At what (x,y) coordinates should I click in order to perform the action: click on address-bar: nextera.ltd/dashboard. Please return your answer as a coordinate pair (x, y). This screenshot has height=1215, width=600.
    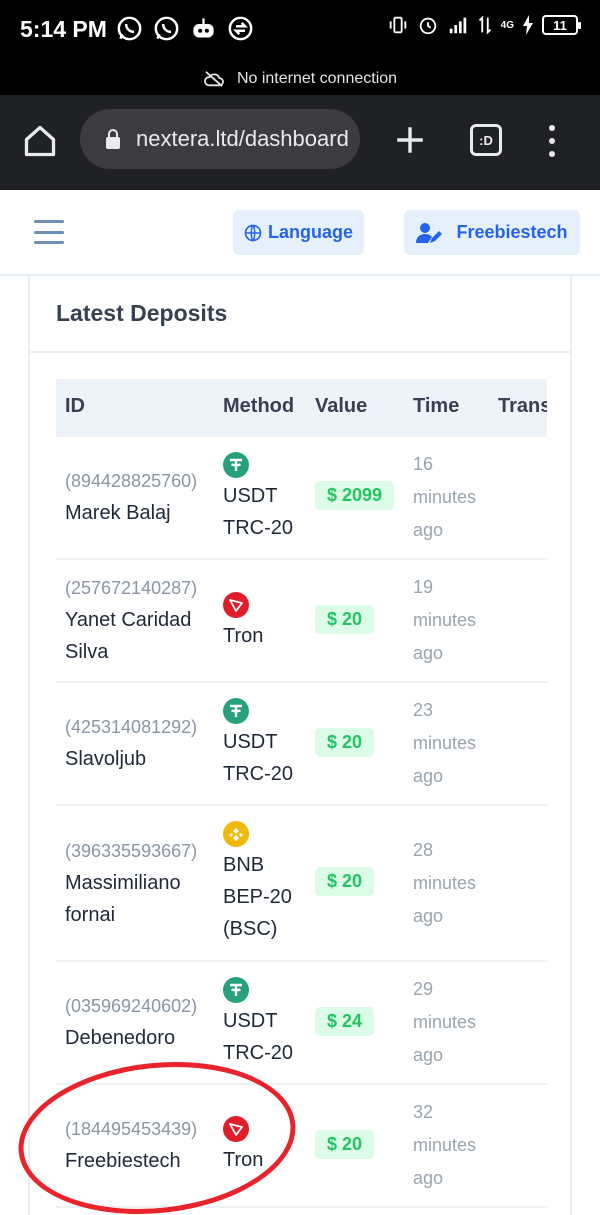
    Looking at the image, I should click on (220, 139).